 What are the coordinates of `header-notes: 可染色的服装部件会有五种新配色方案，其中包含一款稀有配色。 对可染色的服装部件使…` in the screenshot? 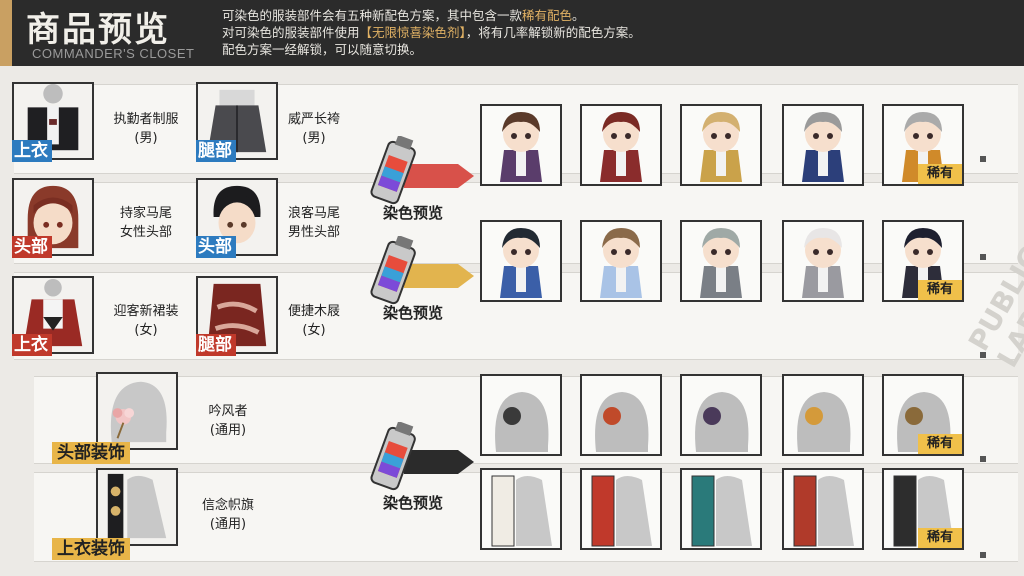 It's located at (431, 32).